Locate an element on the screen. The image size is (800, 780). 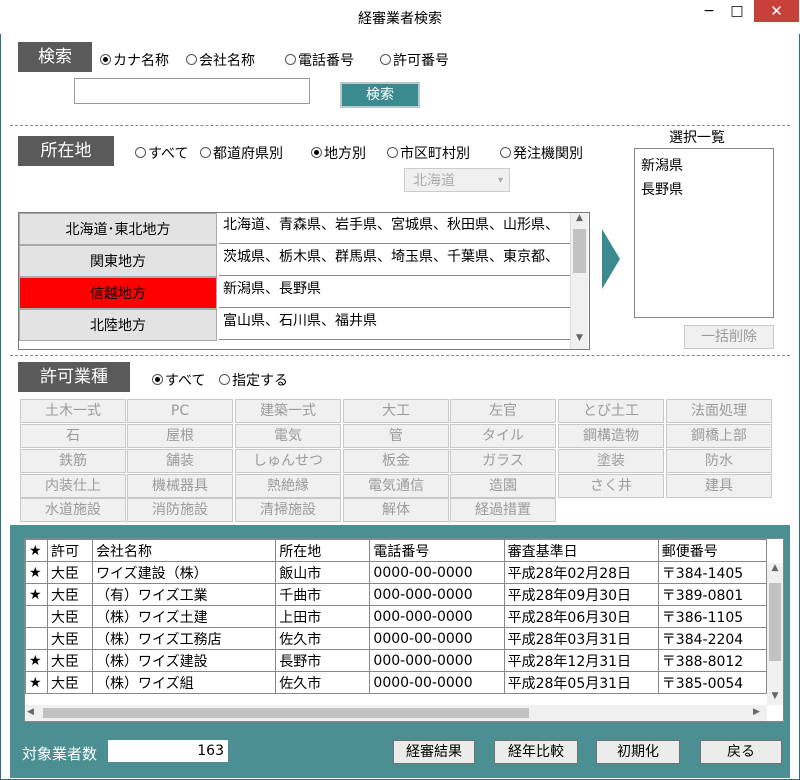
license-type-button: 大工 is located at coordinates (396, 411).